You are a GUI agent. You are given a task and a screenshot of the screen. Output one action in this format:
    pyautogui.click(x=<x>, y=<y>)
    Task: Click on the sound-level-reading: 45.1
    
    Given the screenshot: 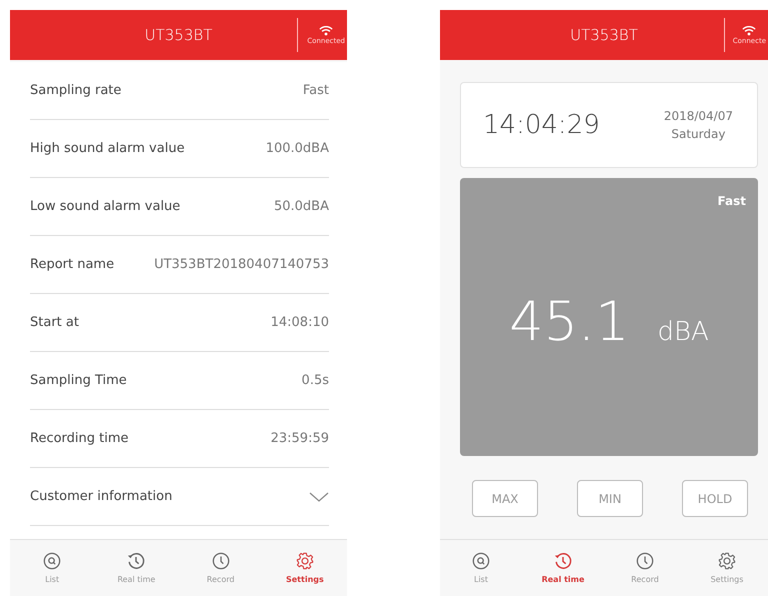 What is the action you would take?
    pyautogui.click(x=569, y=321)
    